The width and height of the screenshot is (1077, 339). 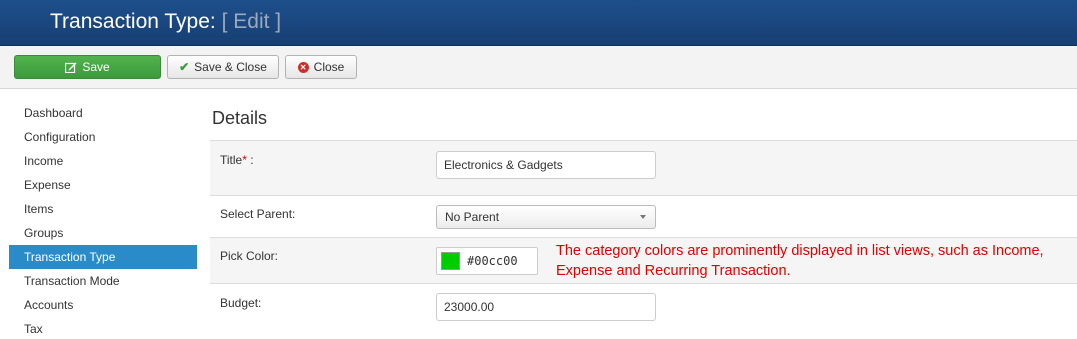 What do you see at coordinates (103, 257) in the screenshot?
I see `sidebar-item-transaction-type: Transaction Type` at bounding box center [103, 257].